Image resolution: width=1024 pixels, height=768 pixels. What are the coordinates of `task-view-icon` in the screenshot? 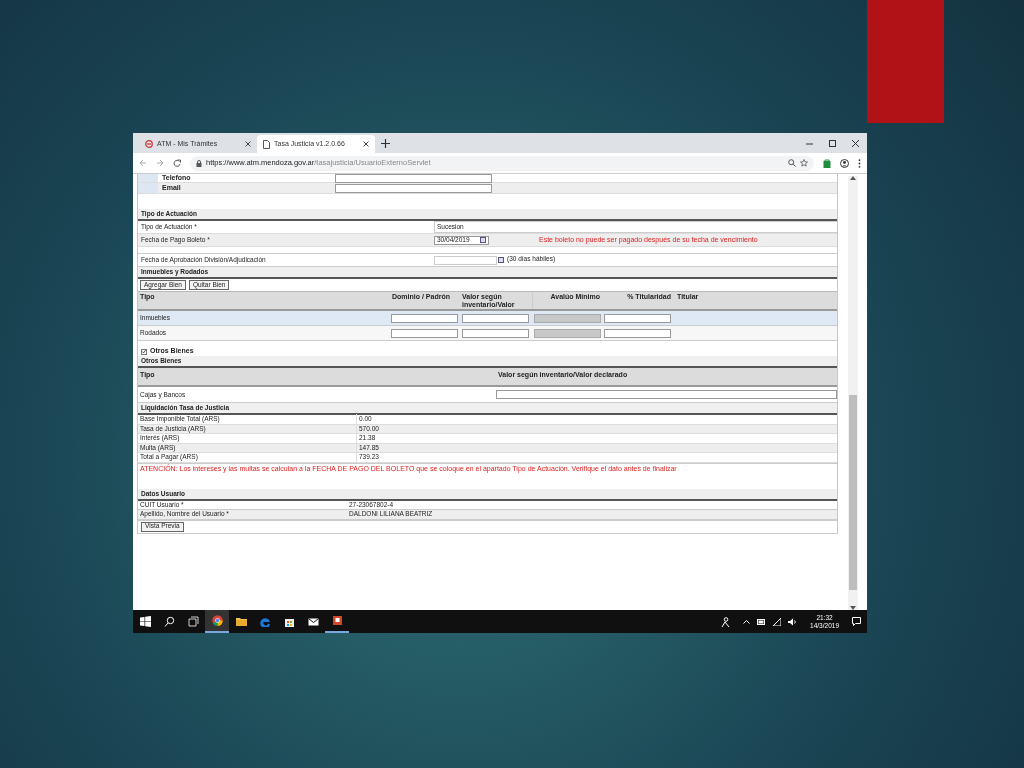 It's located at (193, 621).